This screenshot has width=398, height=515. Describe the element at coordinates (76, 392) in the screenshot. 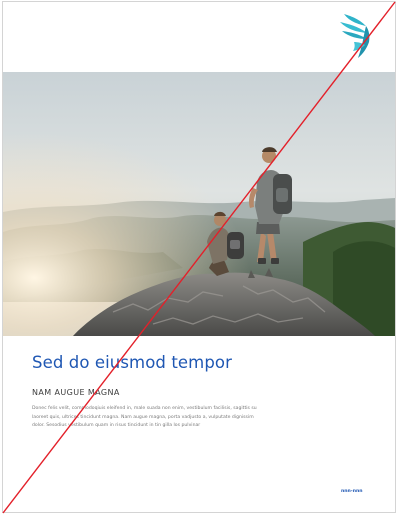

I see `document-subtitle: NAM AUGUE MAGNA` at that location.